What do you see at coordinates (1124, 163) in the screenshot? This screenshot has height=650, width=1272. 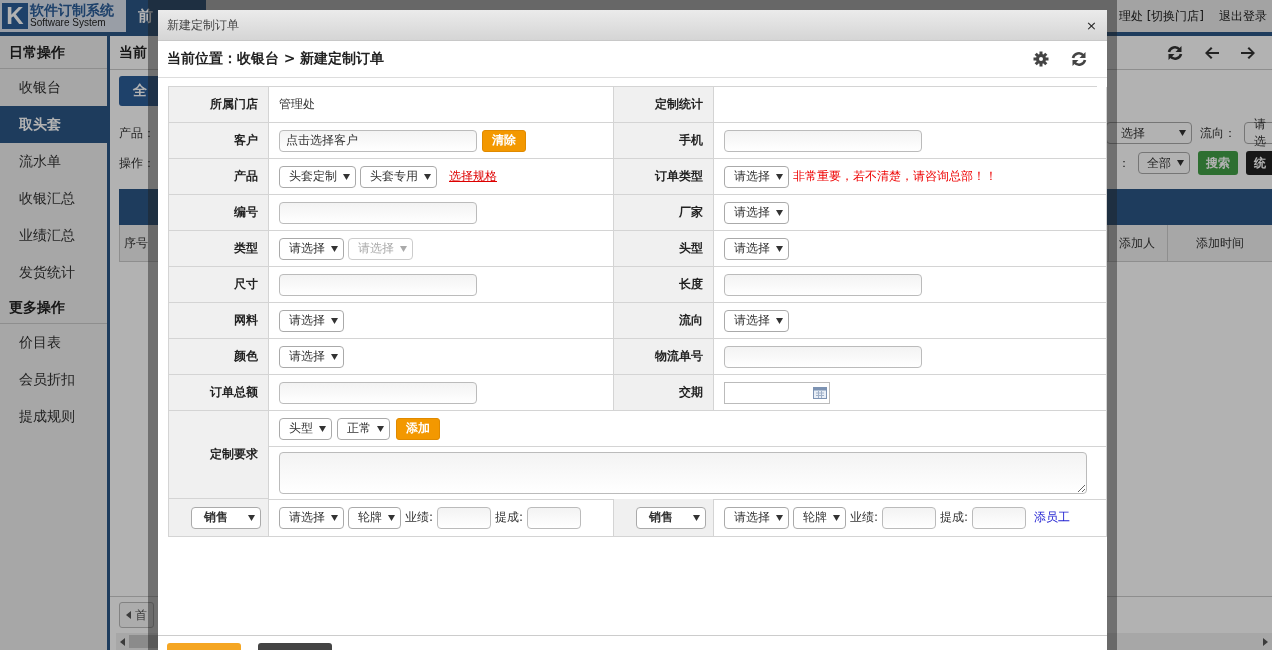 I see `filter-label: ：` at bounding box center [1124, 163].